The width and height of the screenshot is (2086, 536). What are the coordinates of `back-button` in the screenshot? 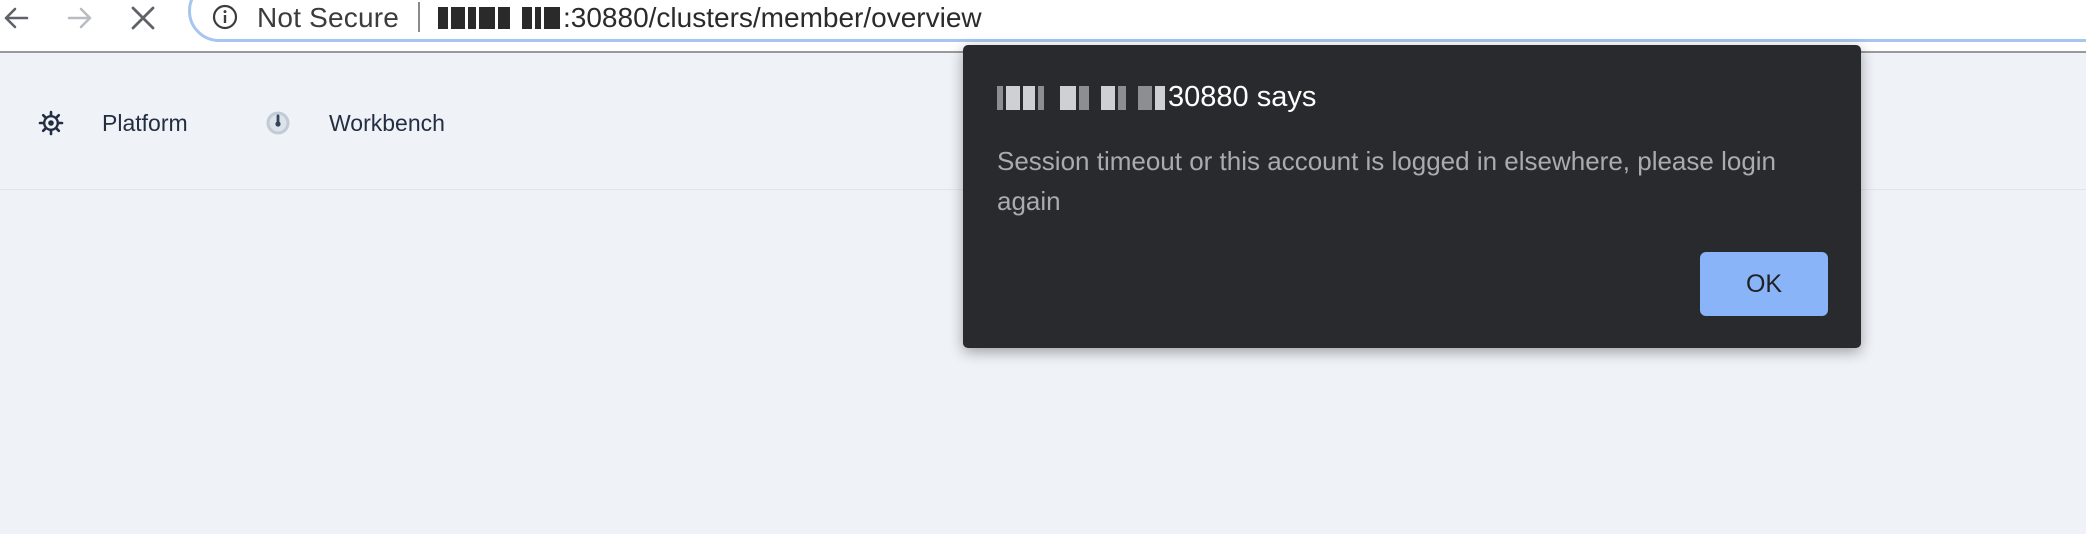 It's located at (19, 18).